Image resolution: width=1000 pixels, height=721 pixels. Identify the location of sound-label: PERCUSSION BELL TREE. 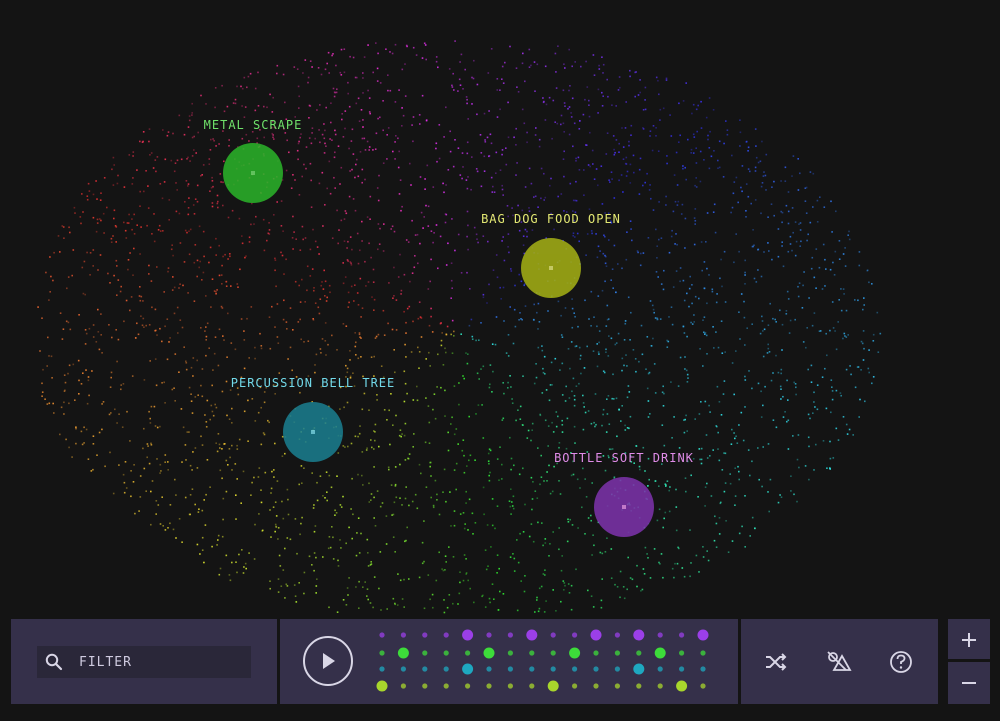
(313, 383).